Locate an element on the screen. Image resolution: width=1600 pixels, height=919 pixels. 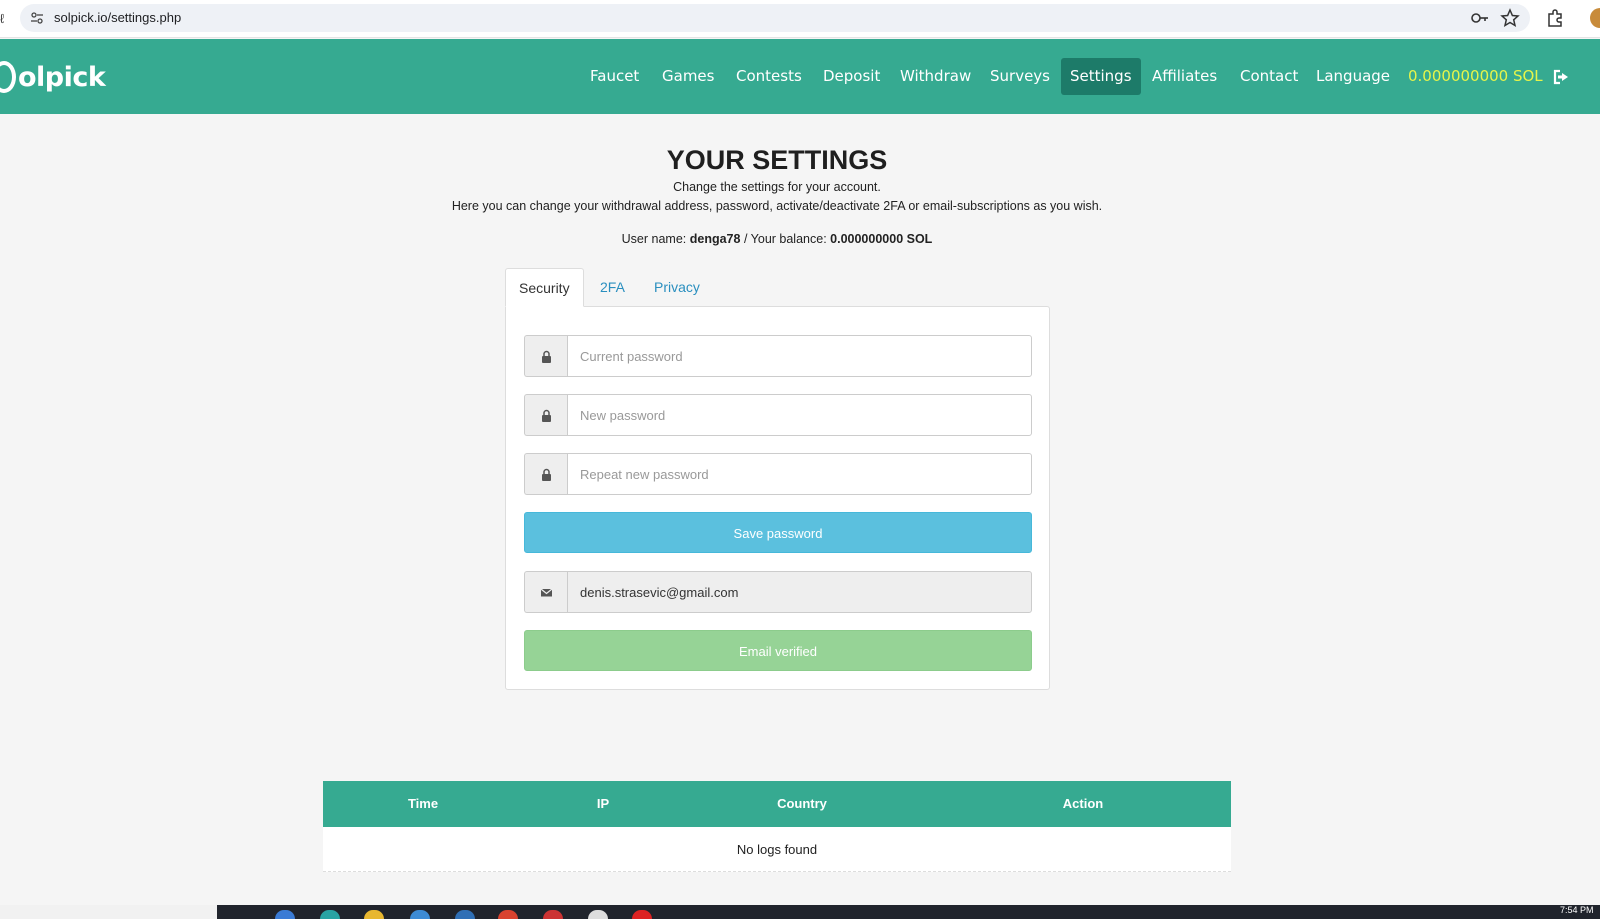
new-password-group is located at coordinates (778, 415).